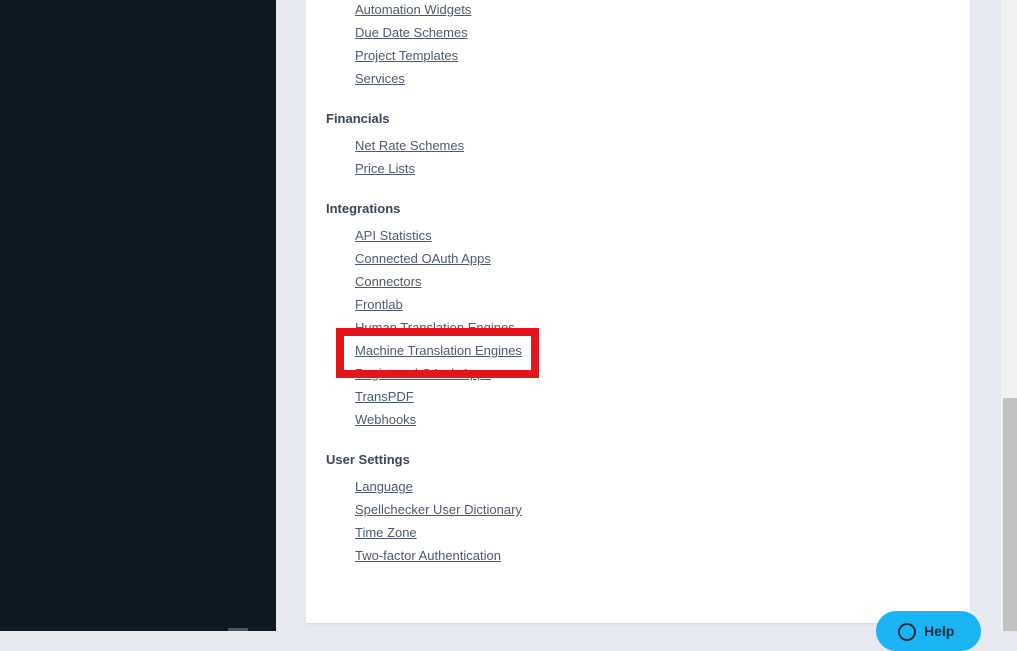 This screenshot has height=651, width=1017. I want to click on section-financials: Financials Net Rate Schemes Price Lists, so click(424, 143).